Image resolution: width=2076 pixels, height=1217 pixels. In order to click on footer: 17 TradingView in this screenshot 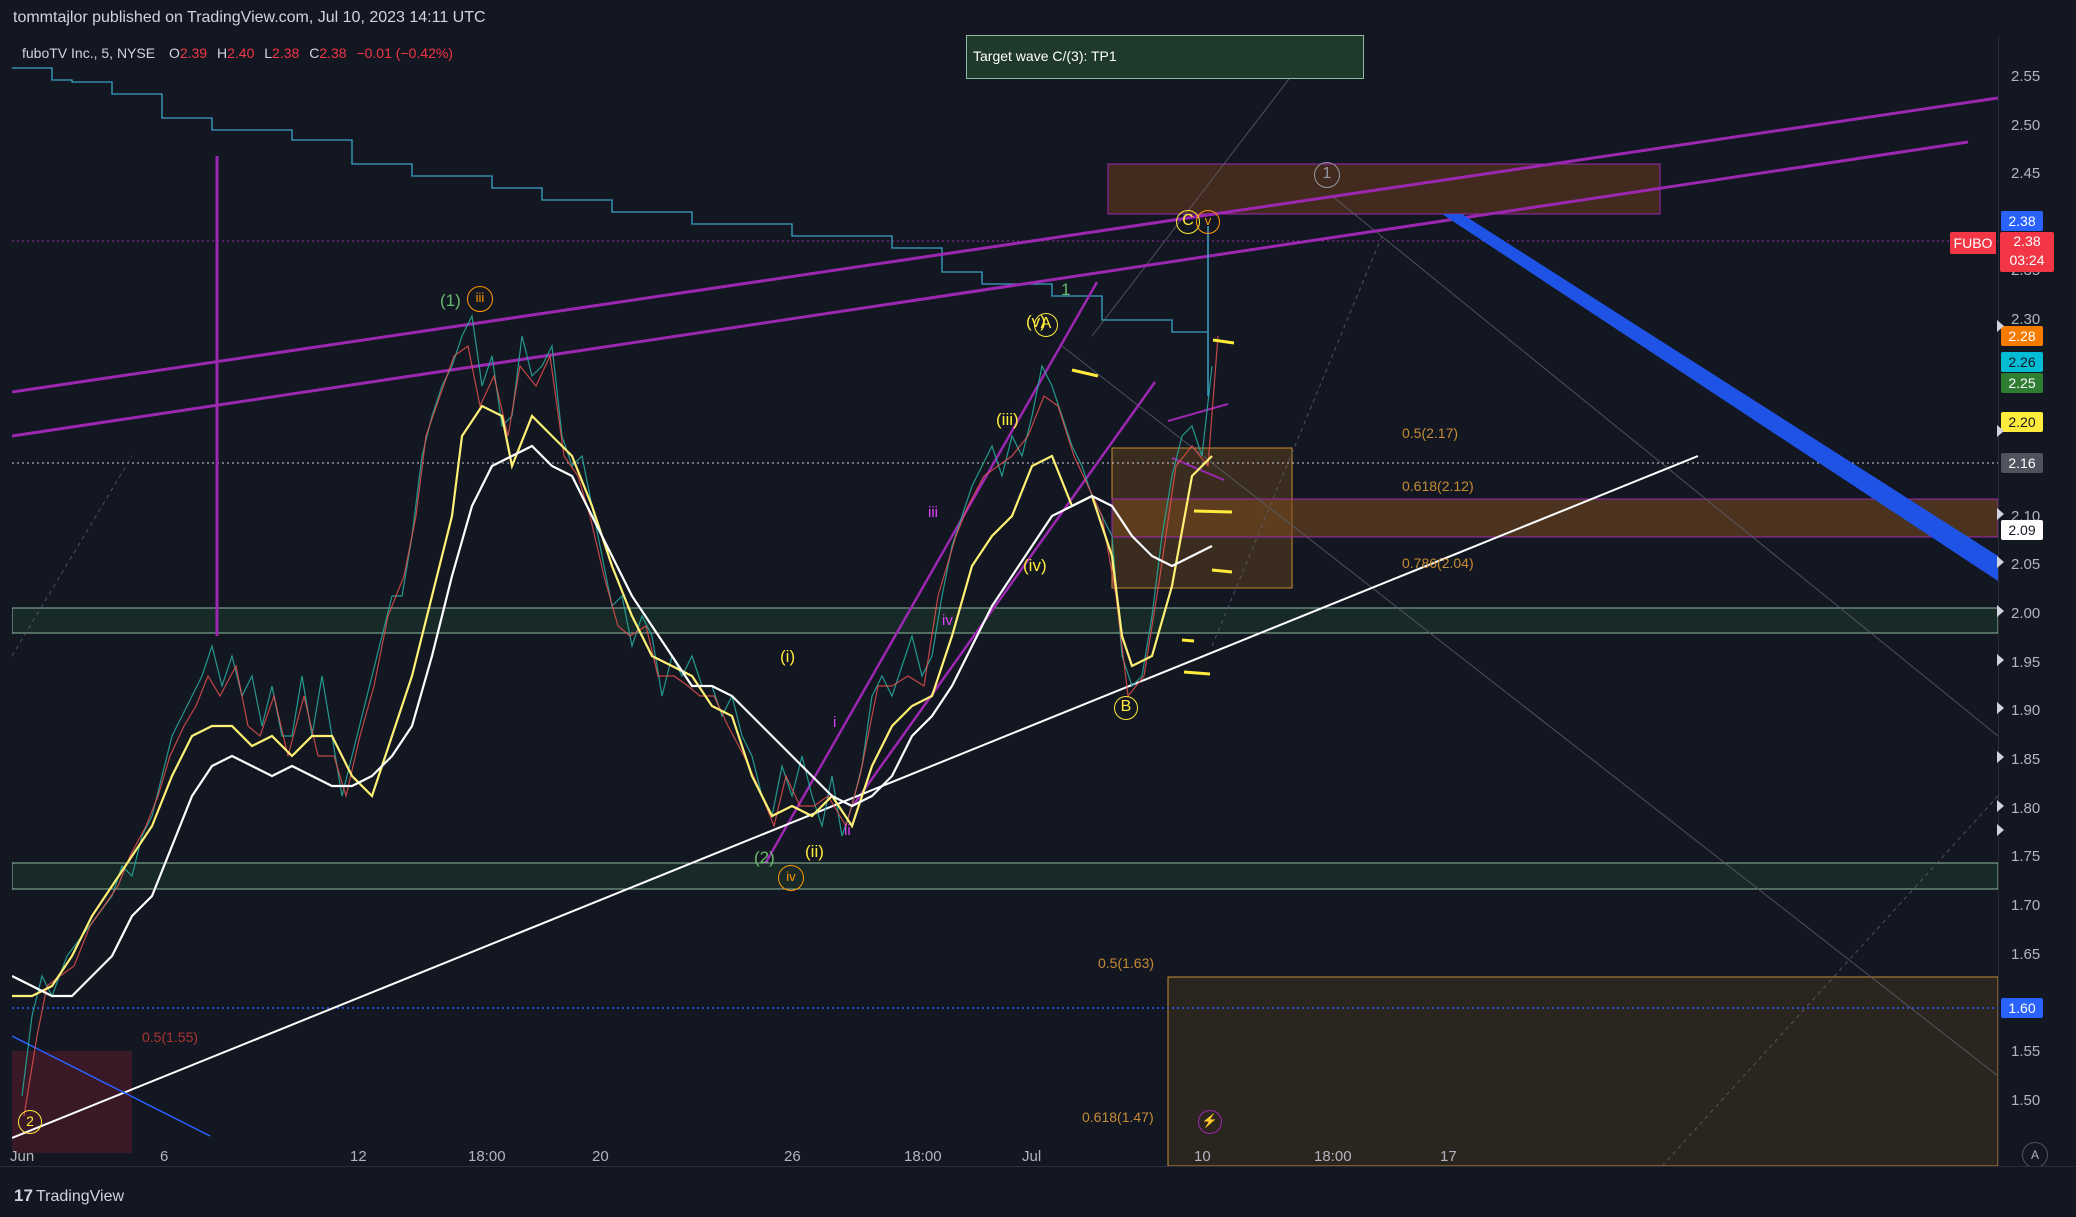, I will do `click(1038, 1191)`.